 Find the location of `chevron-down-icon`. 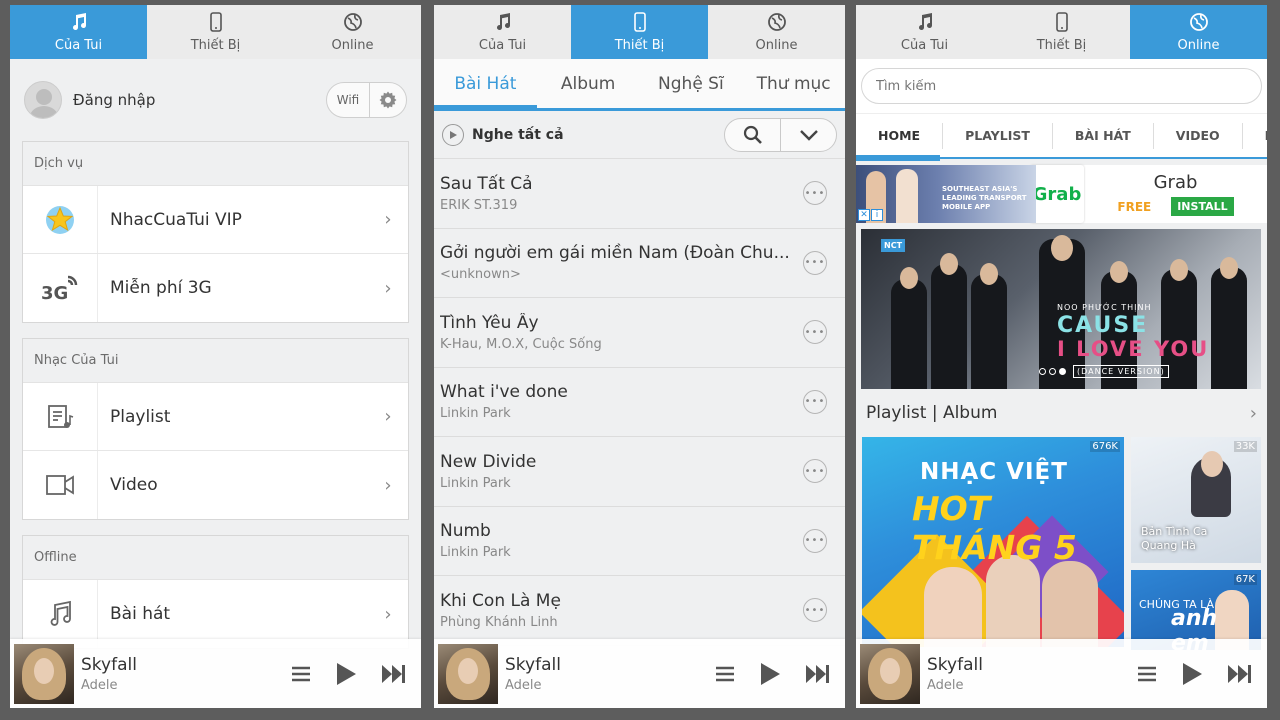

chevron-down-icon is located at coordinates (808, 135).